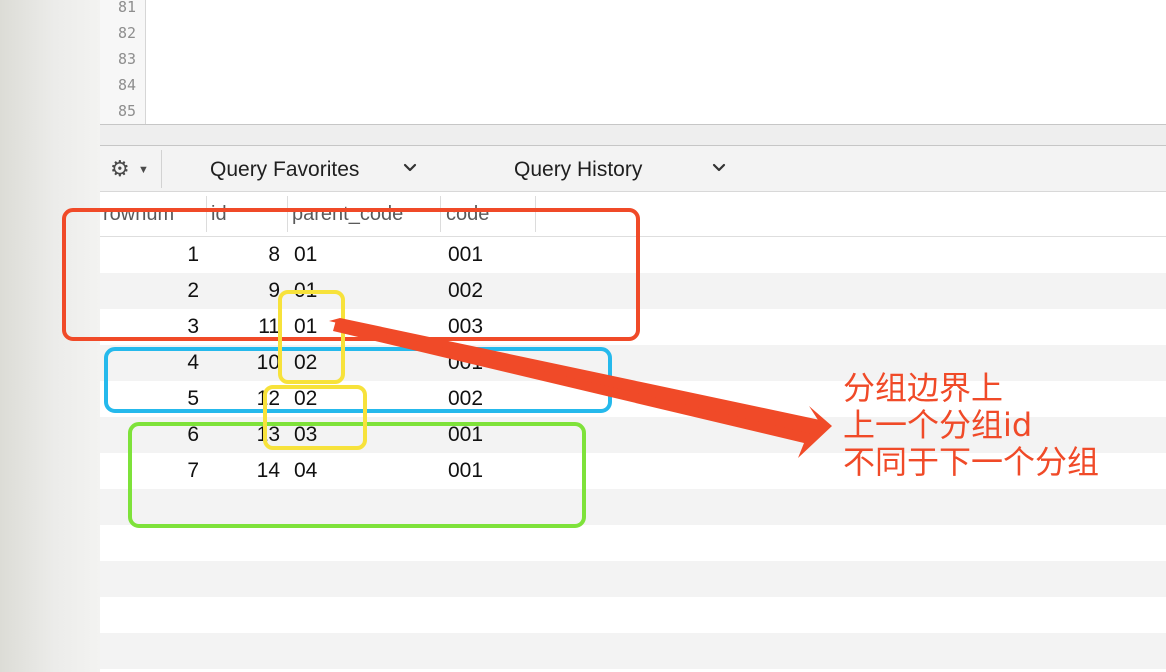 The image size is (1166, 672). What do you see at coordinates (161, 169) in the screenshot?
I see `toolbar-divider` at bounding box center [161, 169].